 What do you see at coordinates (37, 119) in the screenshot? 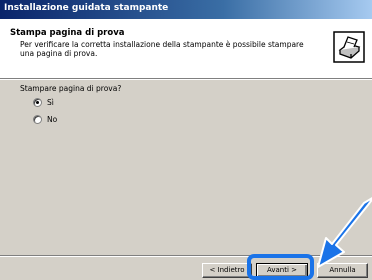
I see `radio-button-no` at bounding box center [37, 119].